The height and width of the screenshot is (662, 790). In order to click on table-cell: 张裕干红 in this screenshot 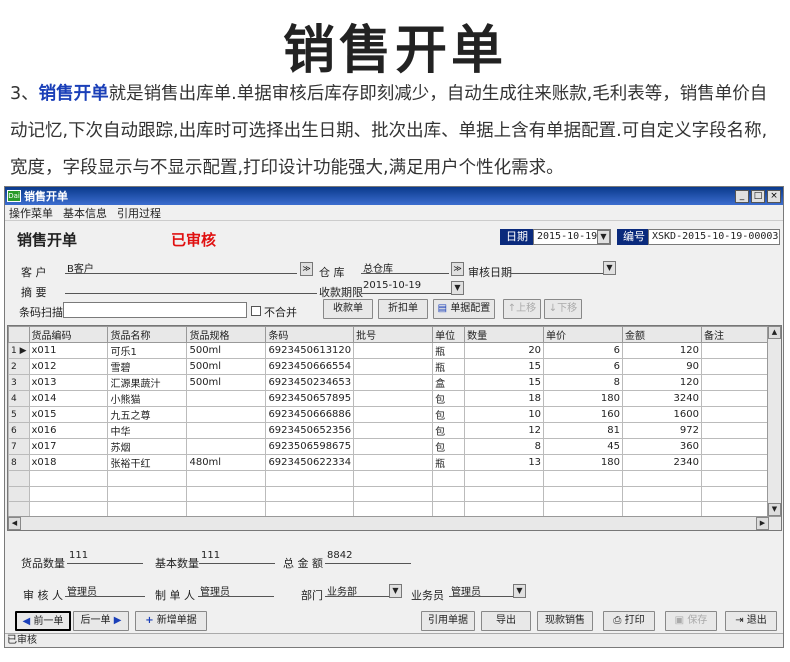, I will do `click(147, 462)`.